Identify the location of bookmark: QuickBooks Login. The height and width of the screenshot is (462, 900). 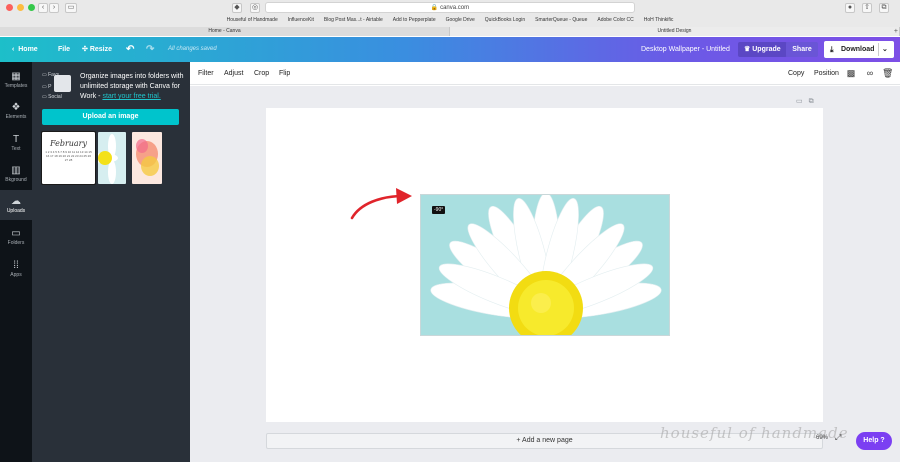
(505, 21).